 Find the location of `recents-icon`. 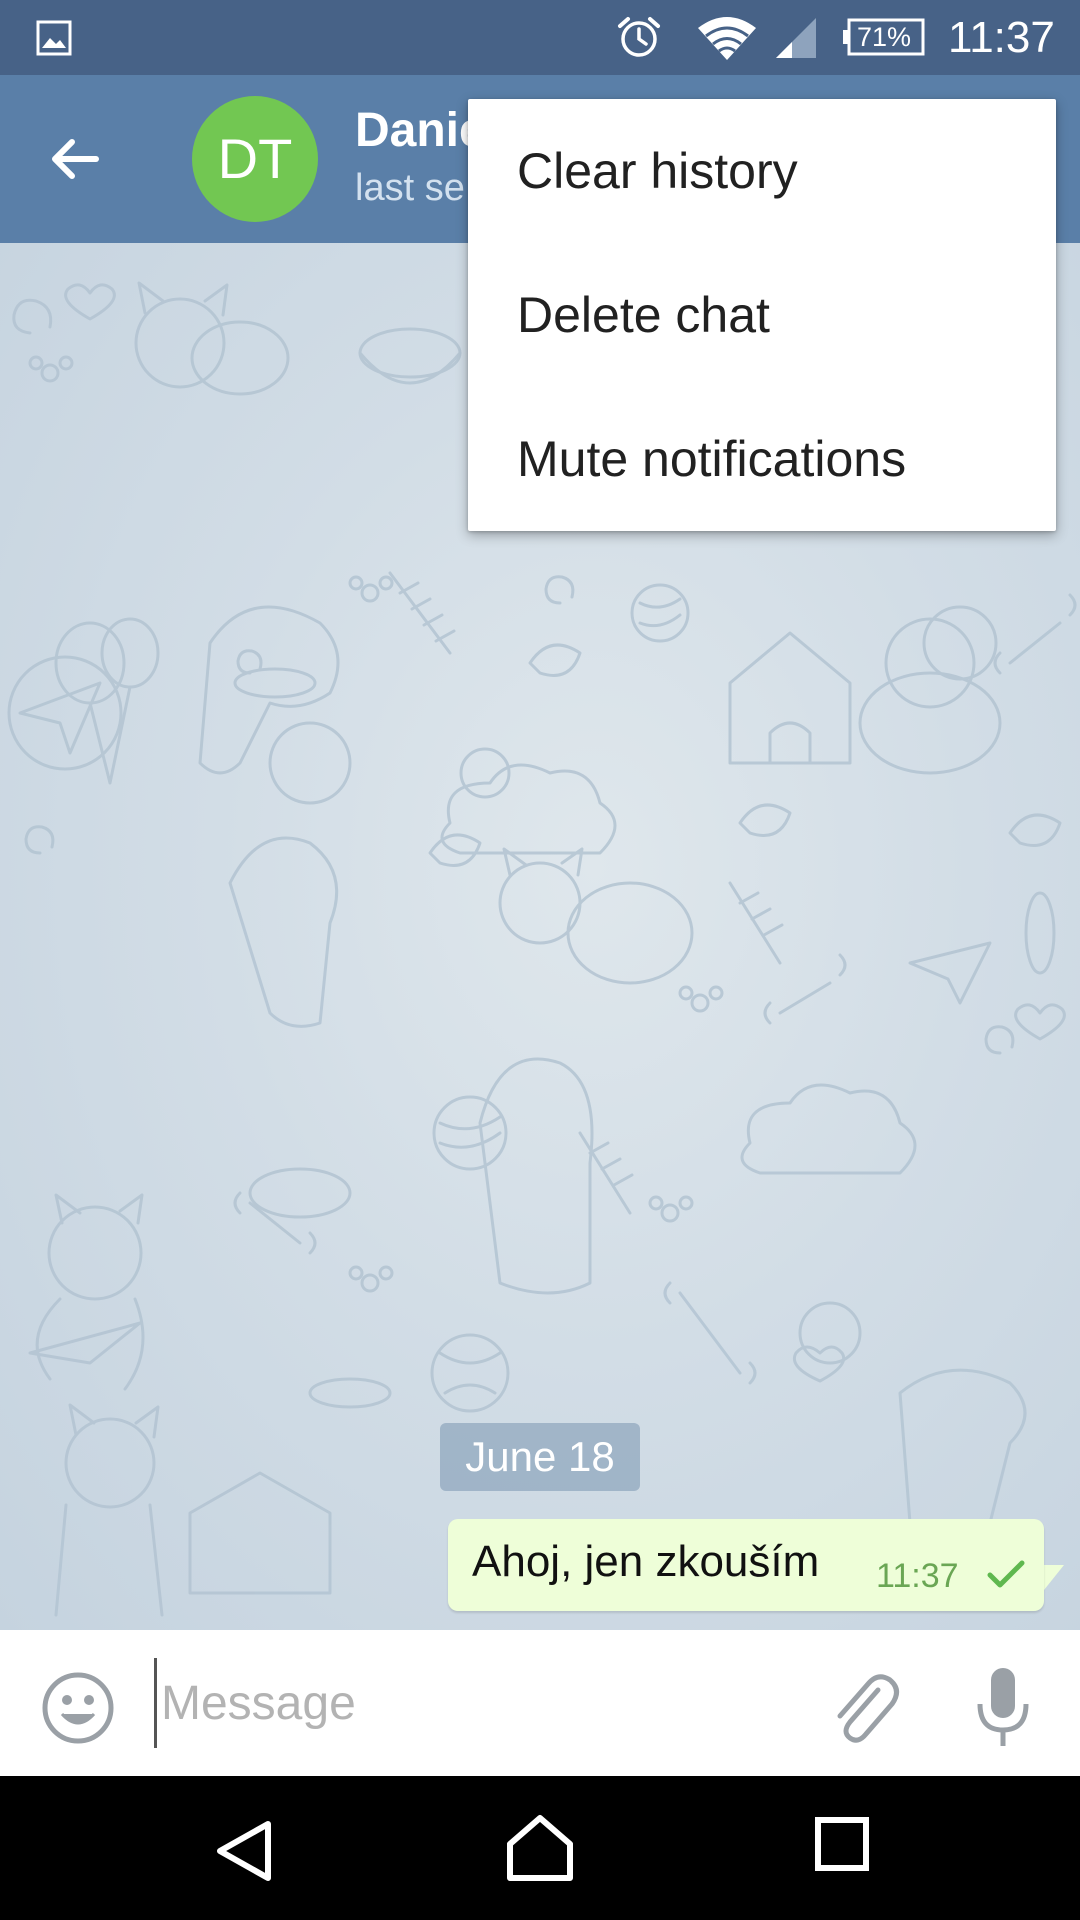

recents-icon is located at coordinates (842, 1844).